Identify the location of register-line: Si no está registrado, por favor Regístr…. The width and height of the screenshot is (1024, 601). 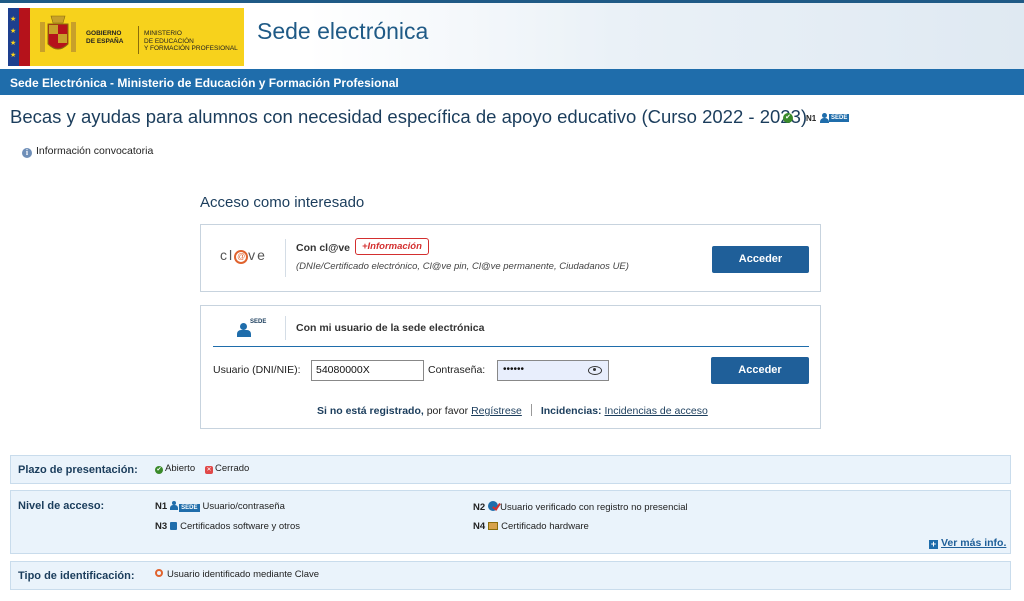
(512, 410).